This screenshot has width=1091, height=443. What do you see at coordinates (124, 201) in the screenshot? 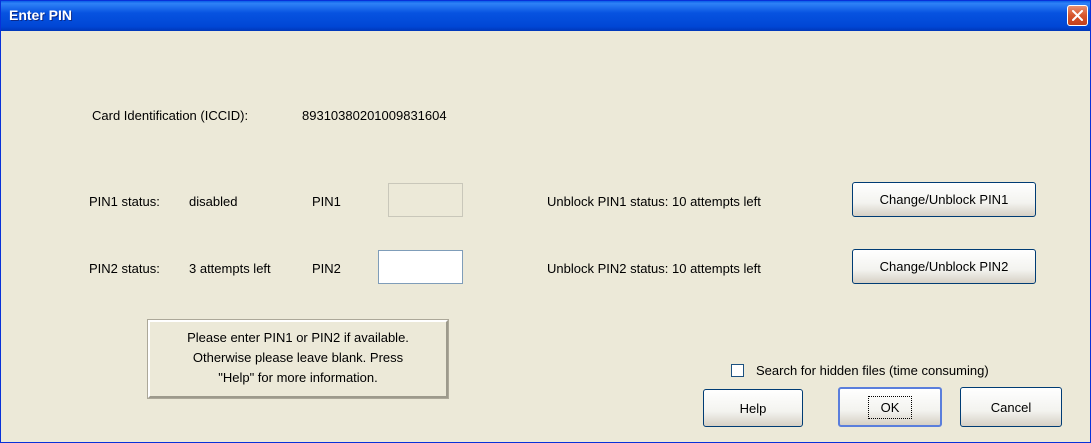
I see `pin1-status-label: PIN1 status:` at bounding box center [124, 201].